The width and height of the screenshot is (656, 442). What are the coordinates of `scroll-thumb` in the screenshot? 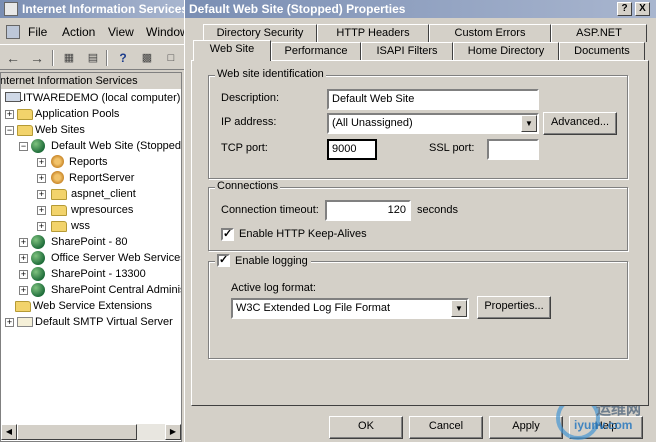 It's located at (77, 432).